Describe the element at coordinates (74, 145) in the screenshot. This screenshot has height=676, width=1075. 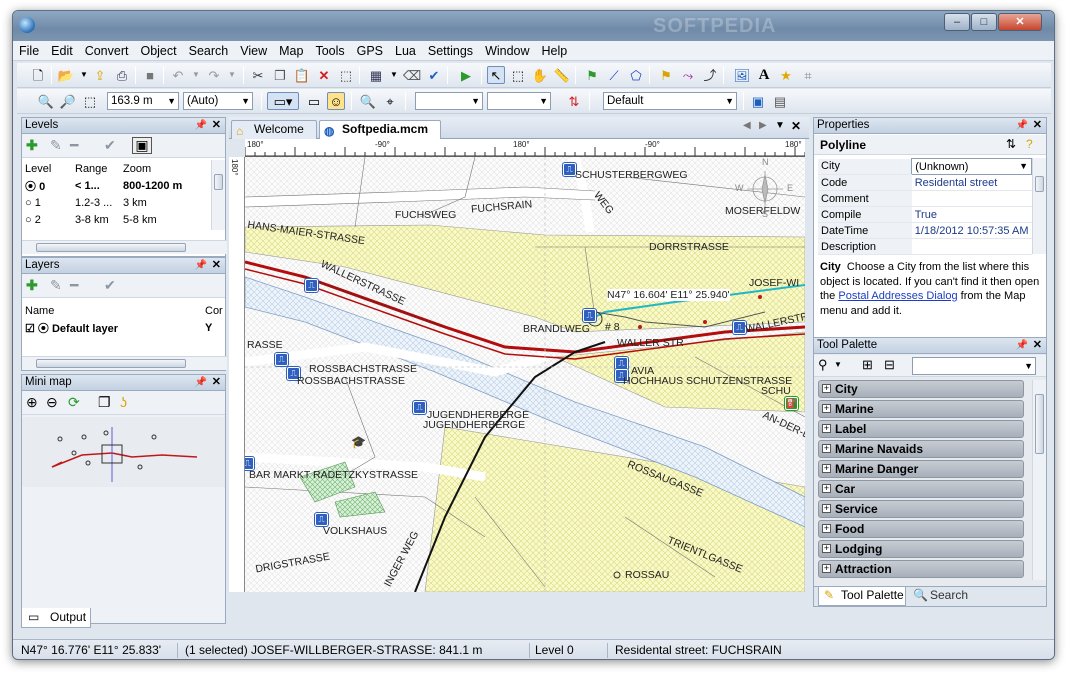
I see `remove-level-icon: ━` at that location.